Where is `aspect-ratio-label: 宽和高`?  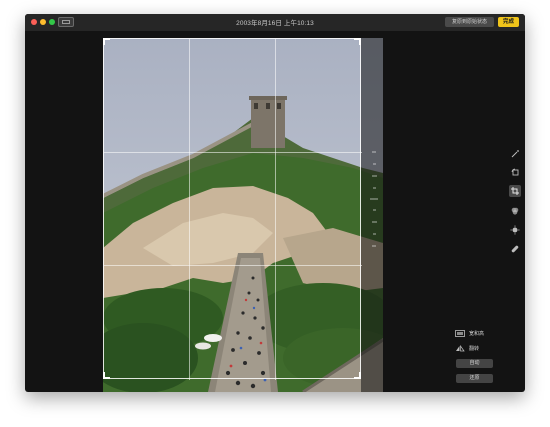
aspect-ratio-label: 宽和高 is located at coordinates (477, 333).